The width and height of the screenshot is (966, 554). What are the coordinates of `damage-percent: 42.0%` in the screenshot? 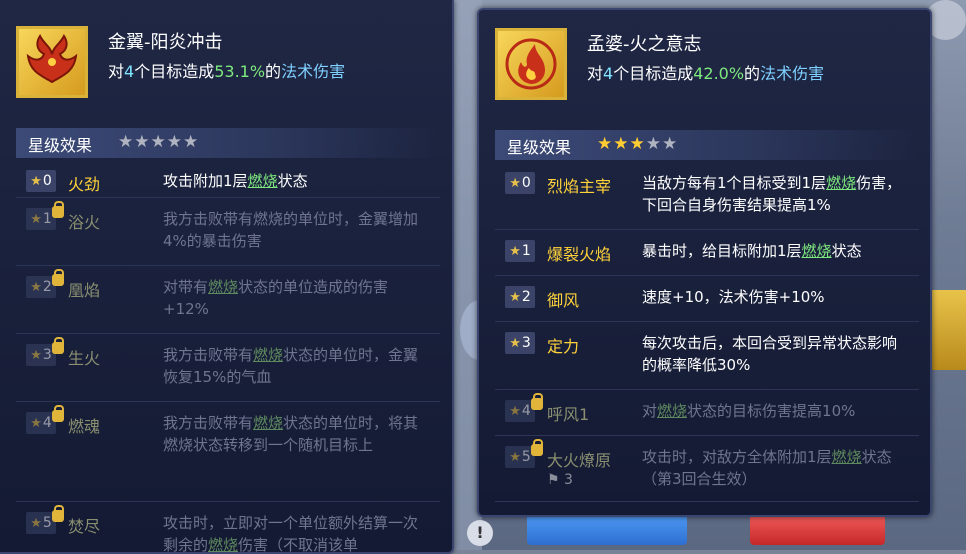 It's located at (719, 73).